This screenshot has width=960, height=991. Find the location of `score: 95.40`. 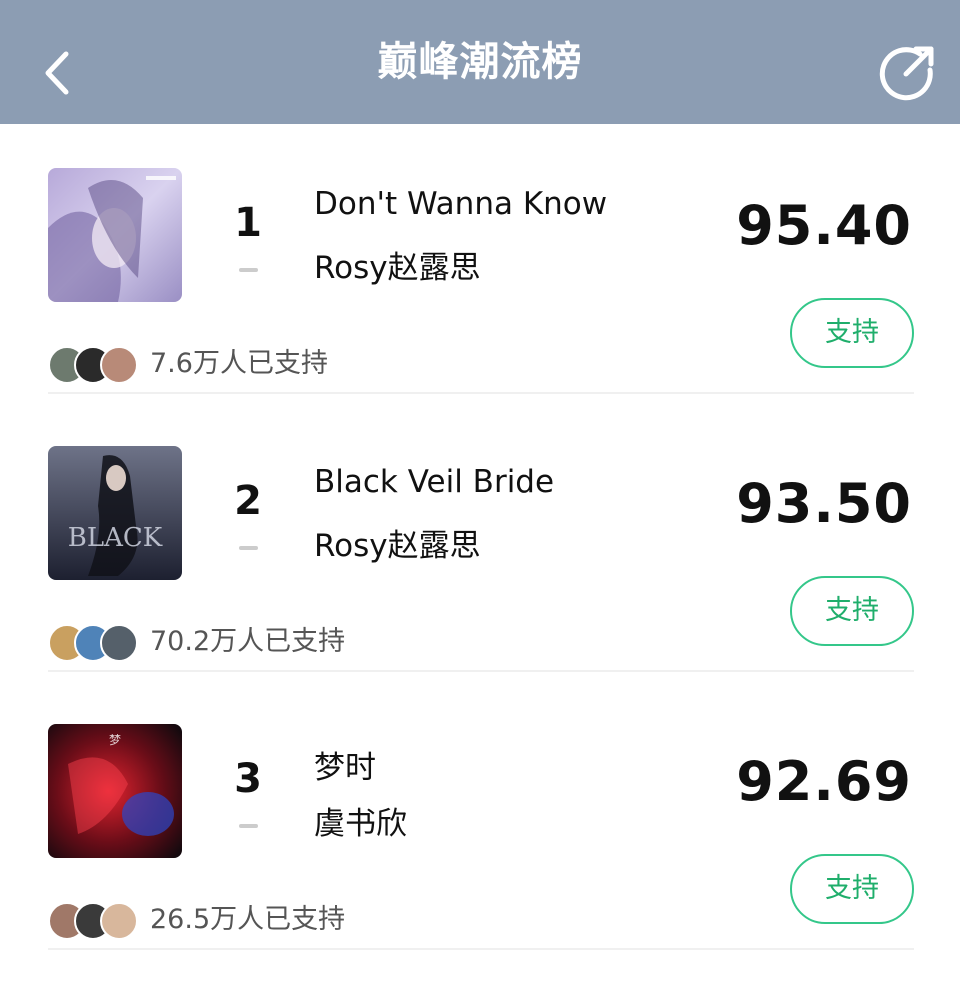

score: 95.40 is located at coordinates (824, 225).